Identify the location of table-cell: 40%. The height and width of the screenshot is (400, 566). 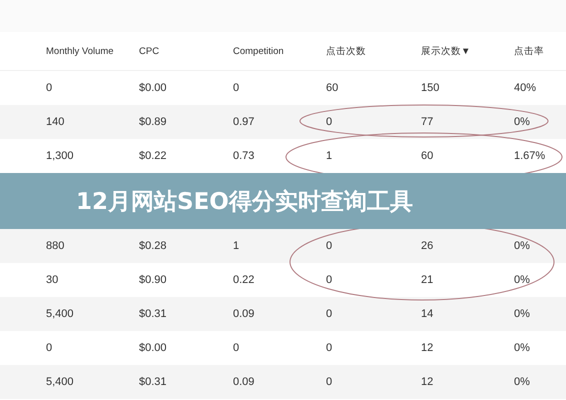
(525, 88).